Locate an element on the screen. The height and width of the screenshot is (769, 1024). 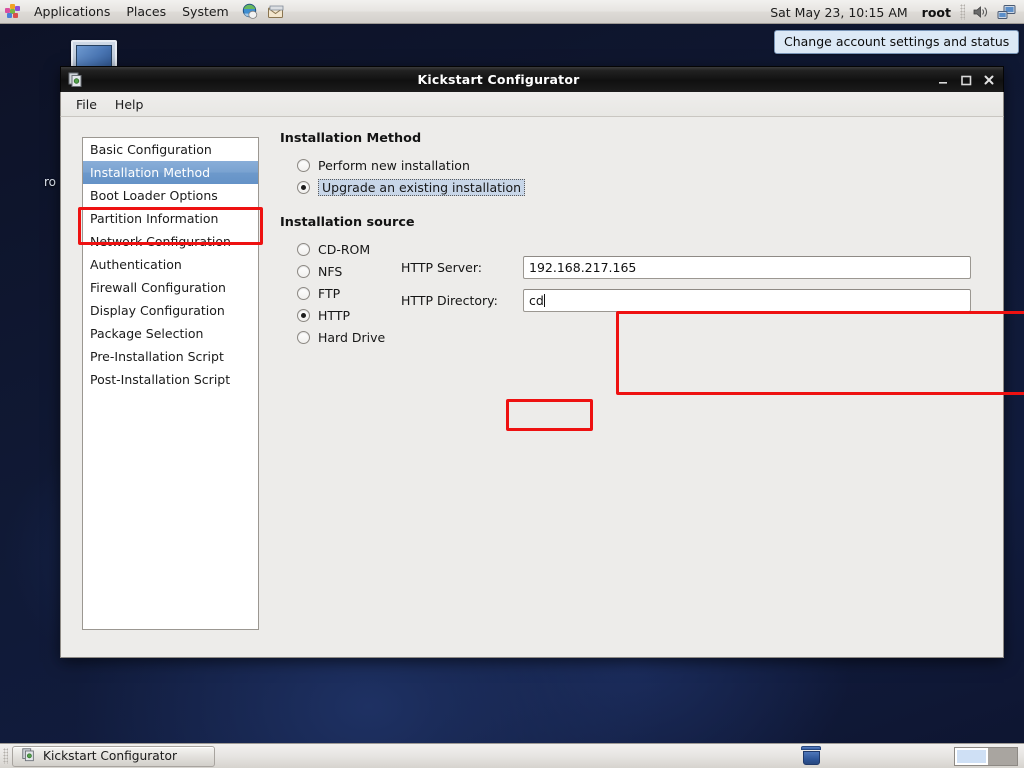
radio-label: Upgrade an existing installation is located at coordinates (422, 187).